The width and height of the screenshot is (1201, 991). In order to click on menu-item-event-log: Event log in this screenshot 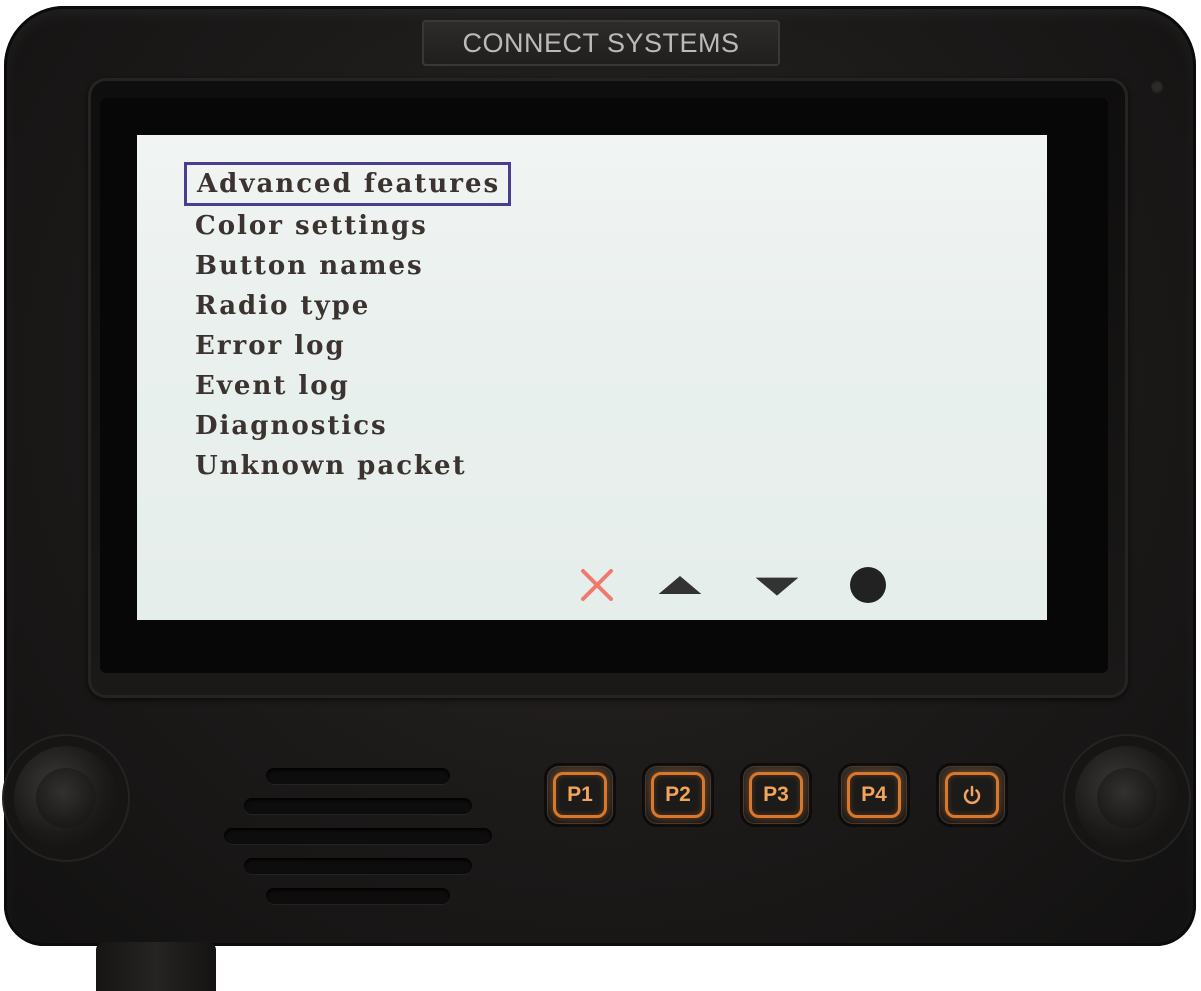, I will do `click(272, 386)`.